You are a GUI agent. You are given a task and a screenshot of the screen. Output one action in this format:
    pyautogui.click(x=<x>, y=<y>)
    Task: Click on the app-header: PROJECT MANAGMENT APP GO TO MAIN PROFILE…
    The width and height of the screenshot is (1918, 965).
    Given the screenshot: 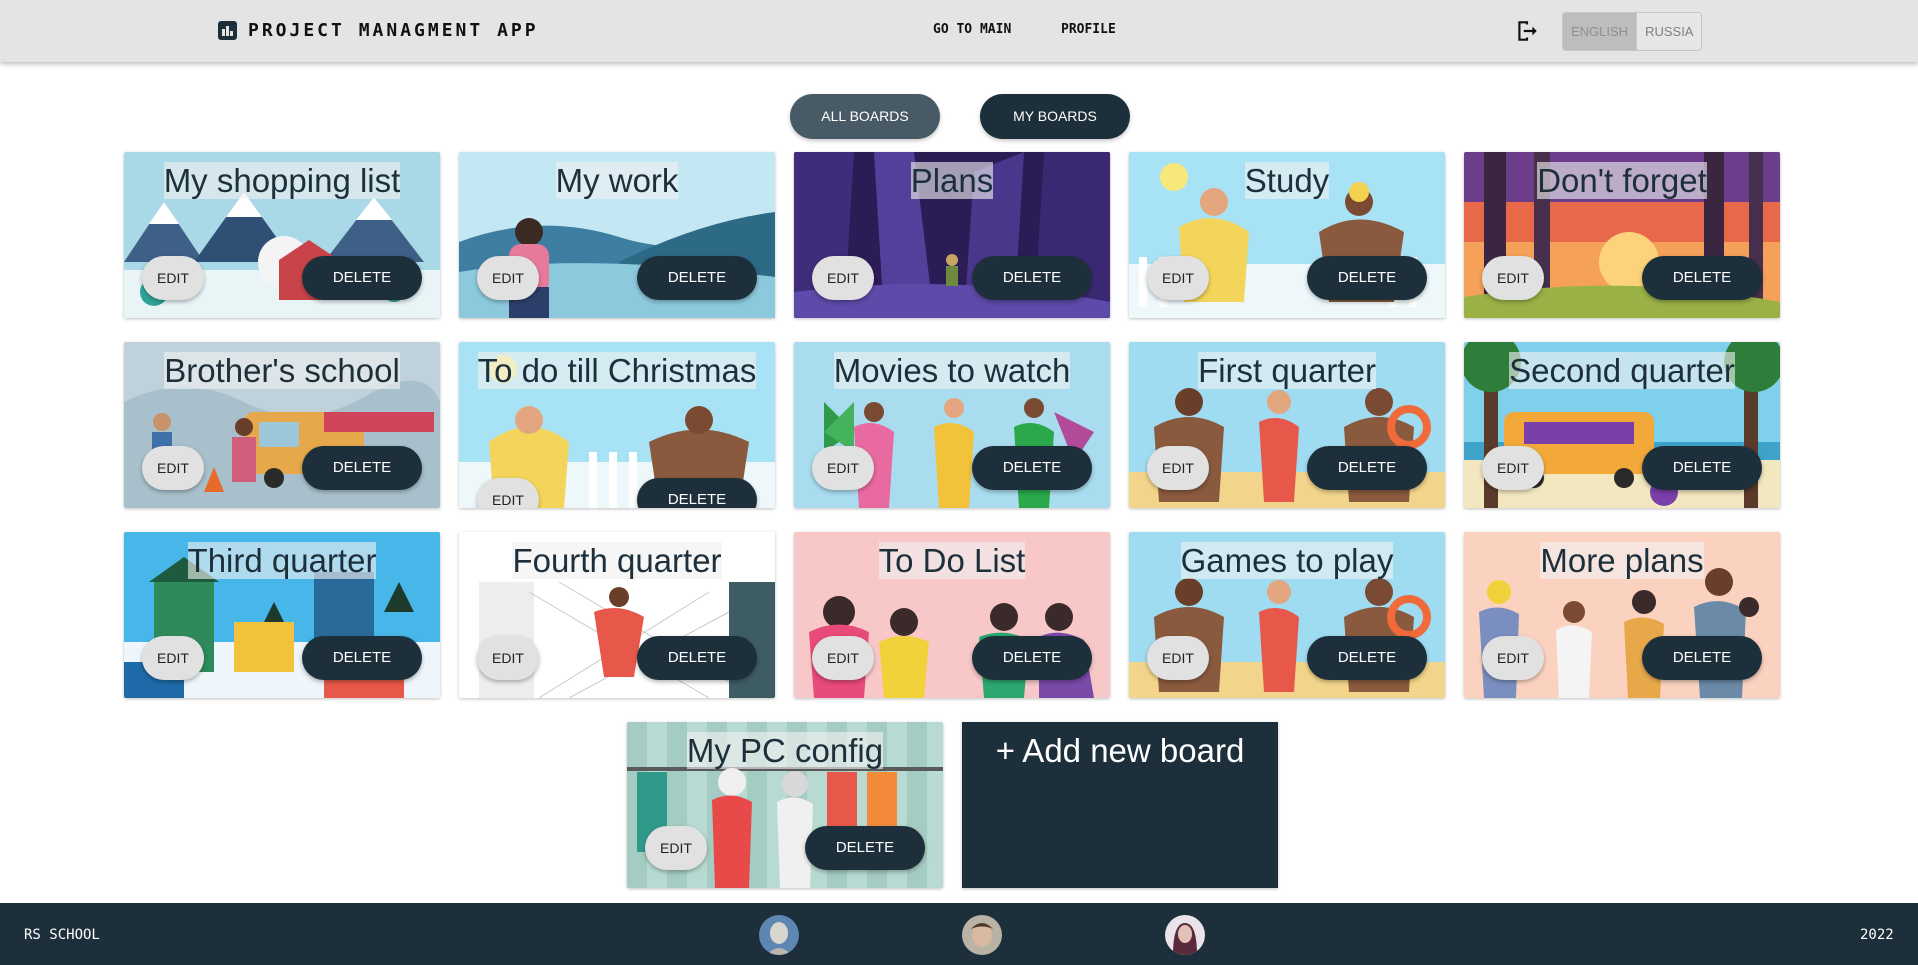 What is the action you would take?
    pyautogui.click(x=959, y=31)
    